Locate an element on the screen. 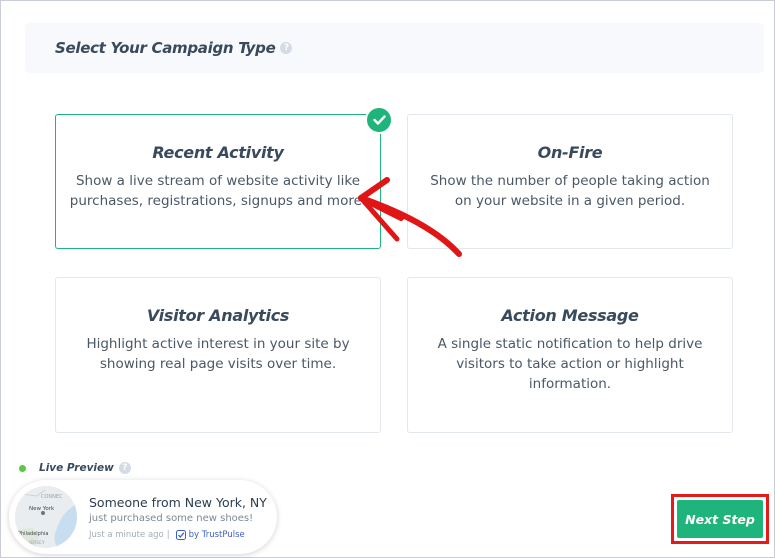 The height and width of the screenshot is (558, 775). card-title: Recent Activity is located at coordinates (218, 152).